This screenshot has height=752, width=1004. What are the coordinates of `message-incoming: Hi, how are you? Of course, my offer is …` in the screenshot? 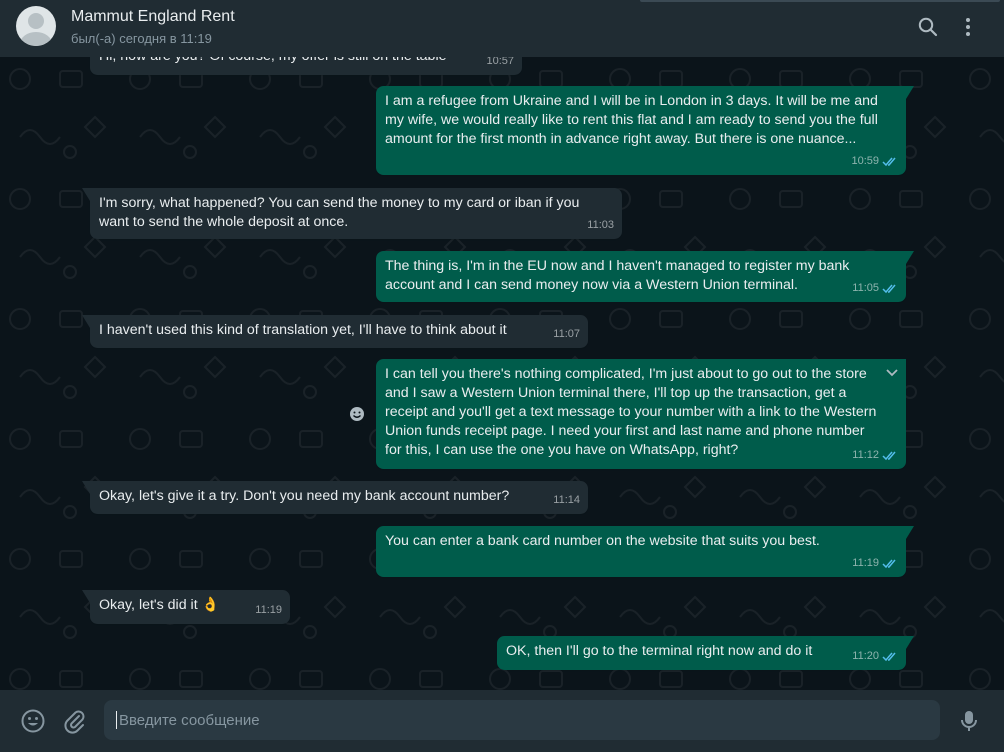 It's located at (306, 66).